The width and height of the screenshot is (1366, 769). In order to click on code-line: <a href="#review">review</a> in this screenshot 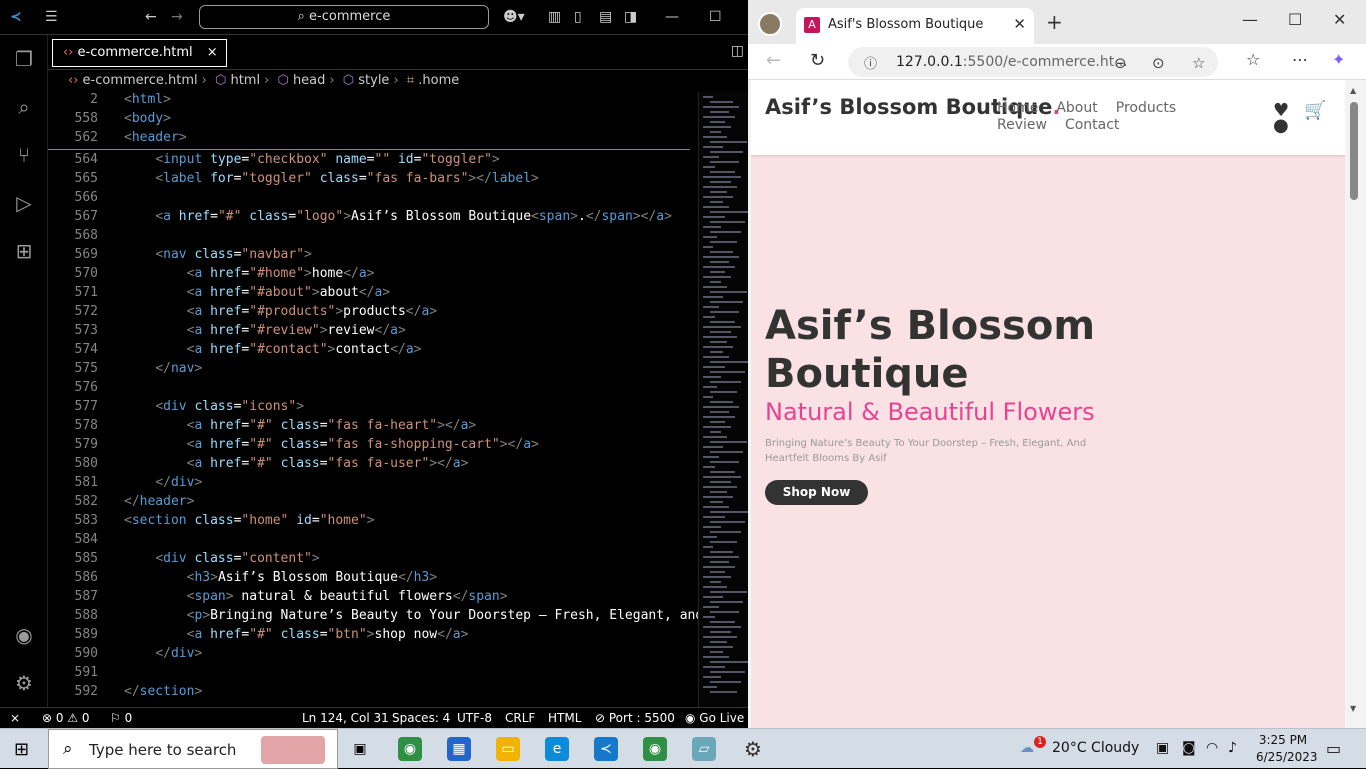, I will do `click(265, 330)`.